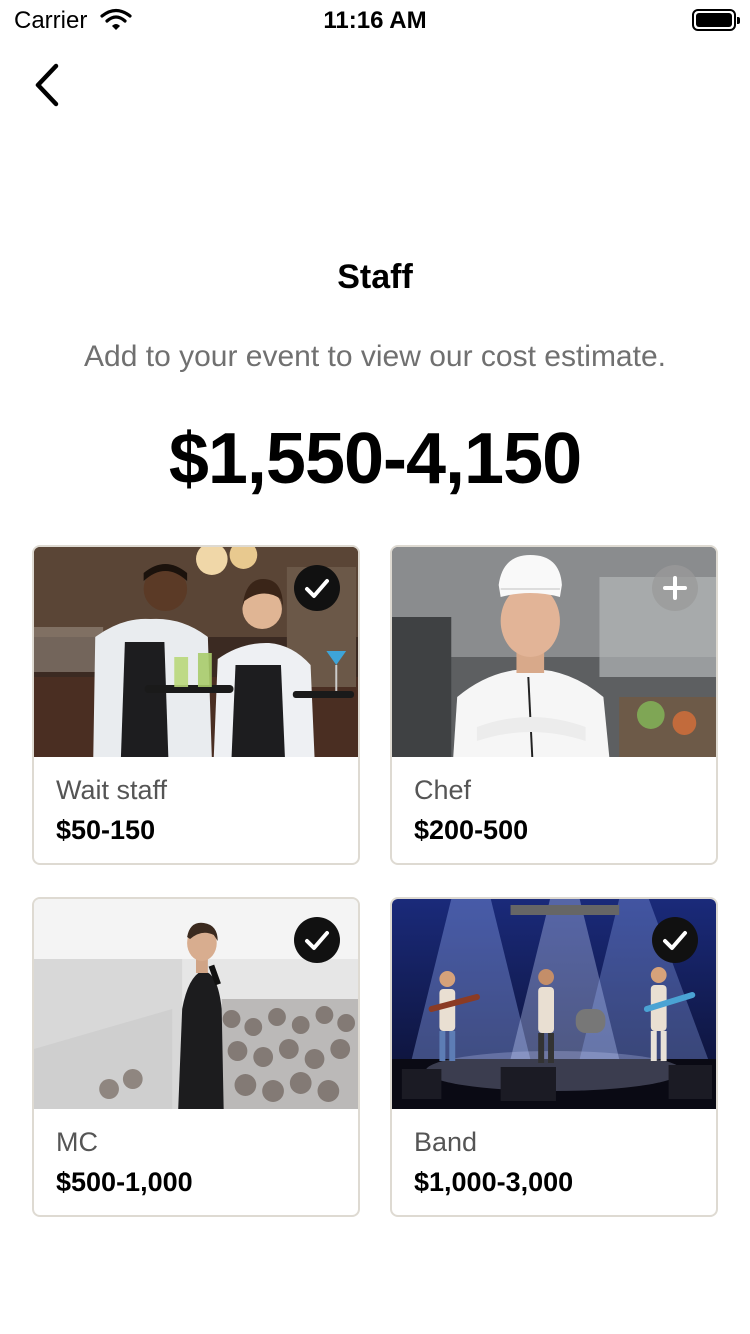 The height and width of the screenshot is (1334, 750). Describe the element at coordinates (446, 1142) in the screenshot. I see `staff-name: Band` at that location.